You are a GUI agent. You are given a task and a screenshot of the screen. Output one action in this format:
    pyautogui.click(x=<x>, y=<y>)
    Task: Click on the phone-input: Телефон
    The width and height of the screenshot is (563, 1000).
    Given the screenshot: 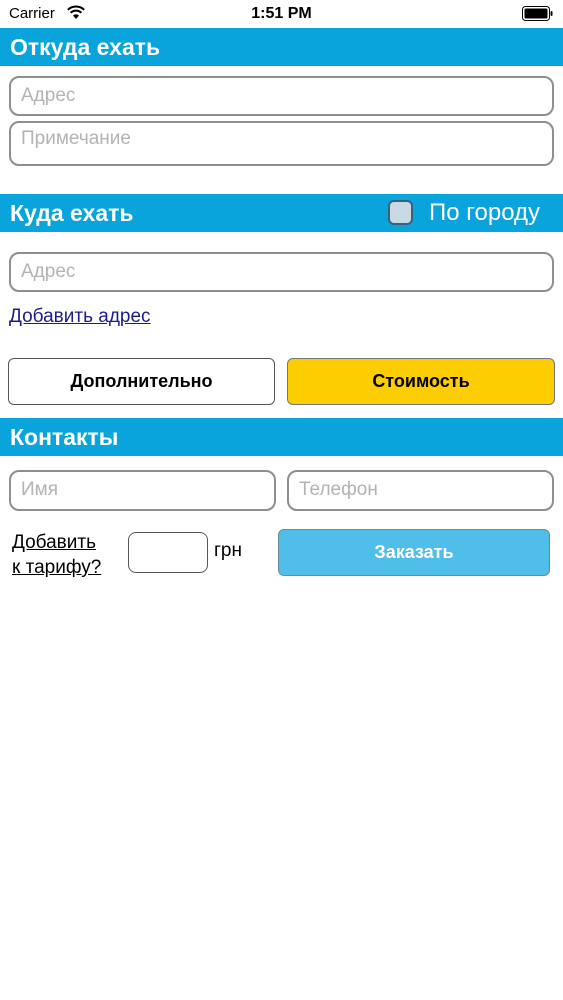 What is the action you would take?
    pyautogui.click(x=420, y=490)
    